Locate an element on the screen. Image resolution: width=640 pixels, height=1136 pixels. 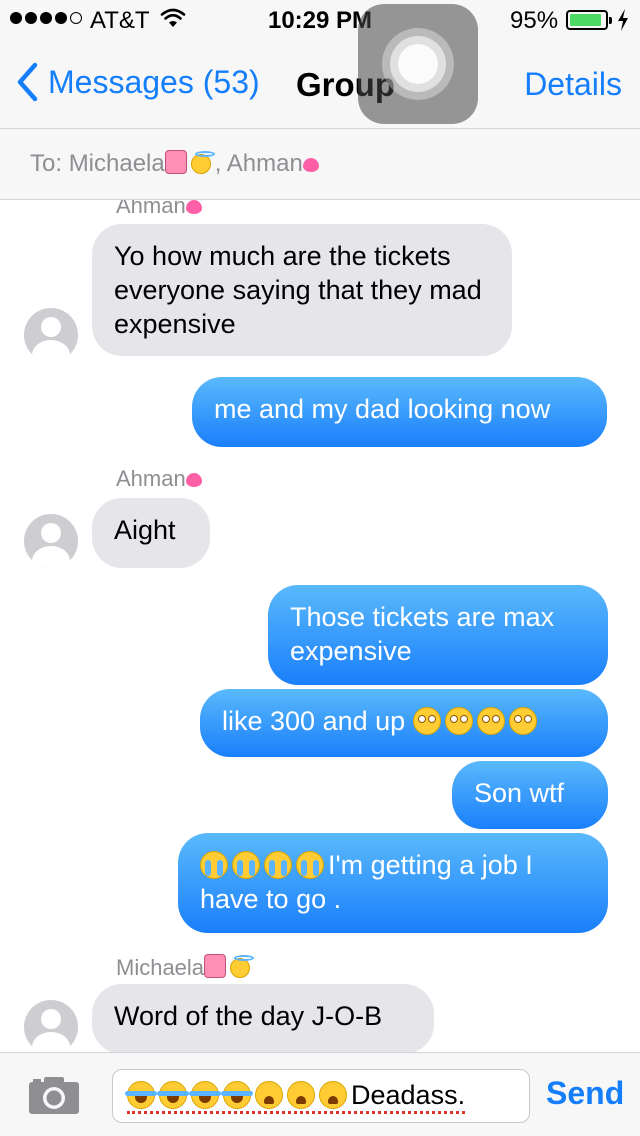
chevron-left-icon is located at coordinates (27, 82).